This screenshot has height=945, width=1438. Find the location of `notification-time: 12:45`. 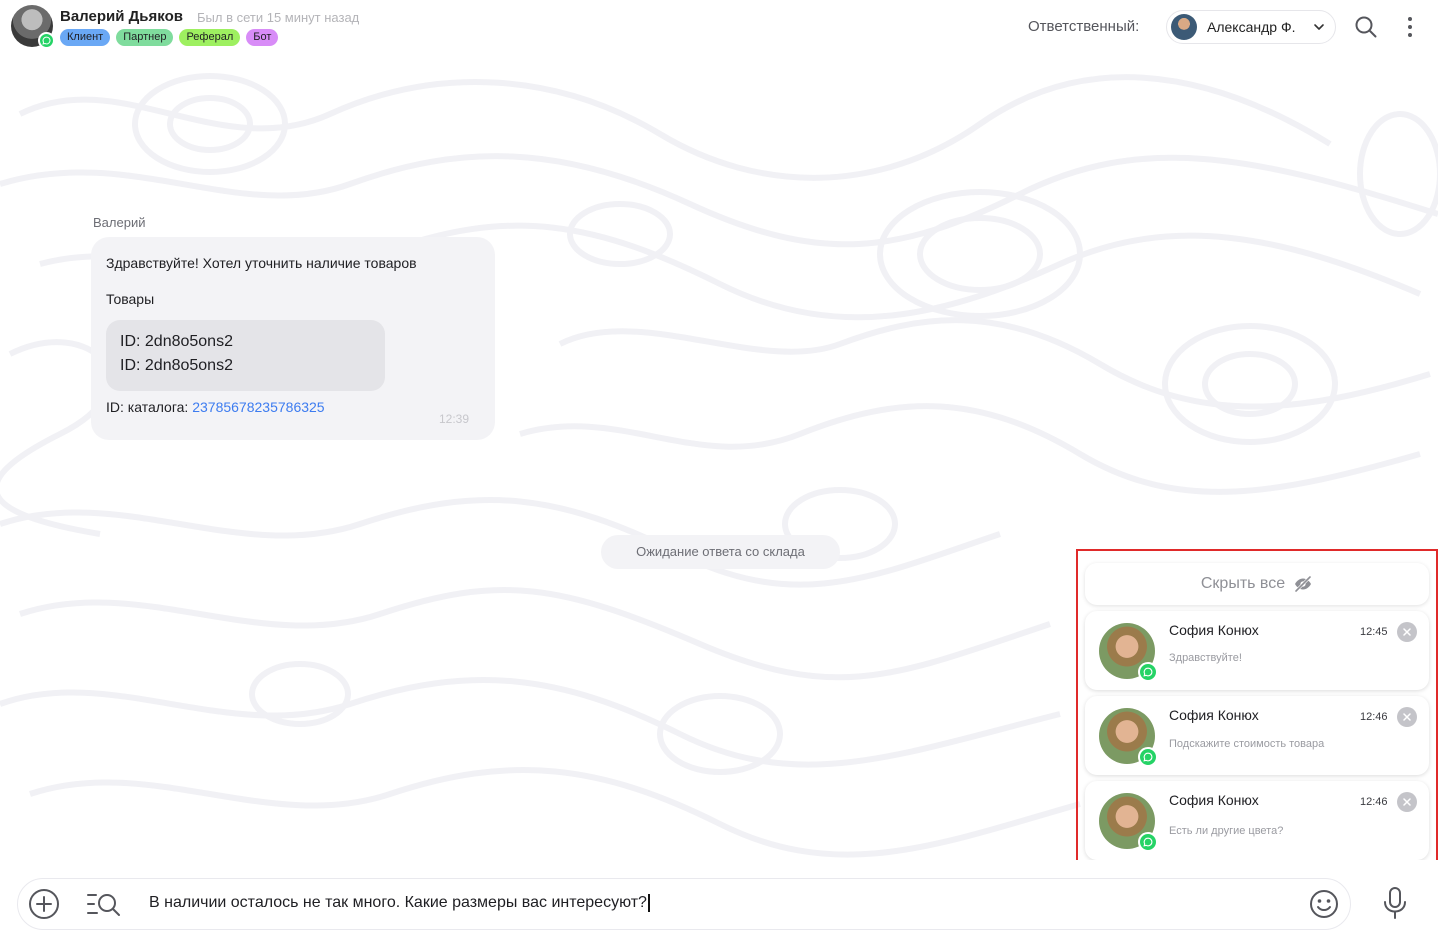

notification-time: 12:45 is located at coordinates (1374, 632).